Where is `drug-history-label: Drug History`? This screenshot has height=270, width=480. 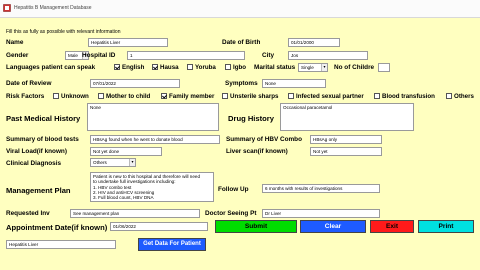
drug-history-label: Drug History is located at coordinates (251, 118).